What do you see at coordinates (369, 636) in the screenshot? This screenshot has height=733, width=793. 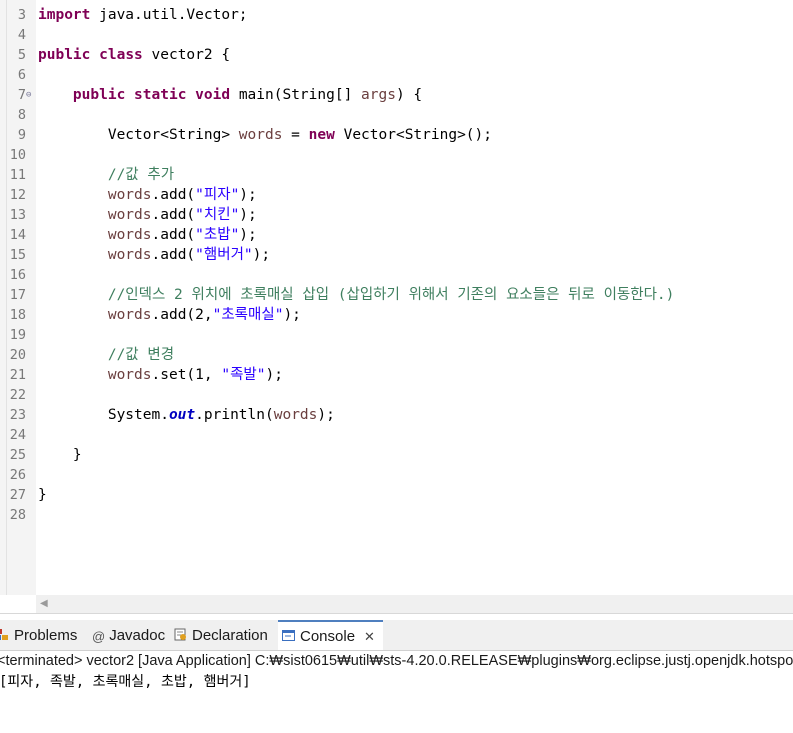 I see `close-console-icon: ✕` at bounding box center [369, 636].